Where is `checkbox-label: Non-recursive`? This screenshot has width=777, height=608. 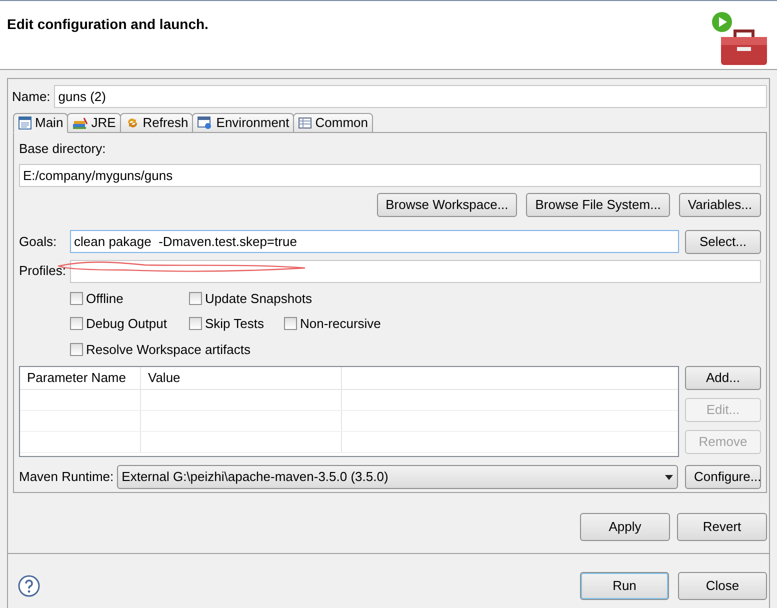 checkbox-label: Non-recursive is located at coordinates (340, 324).